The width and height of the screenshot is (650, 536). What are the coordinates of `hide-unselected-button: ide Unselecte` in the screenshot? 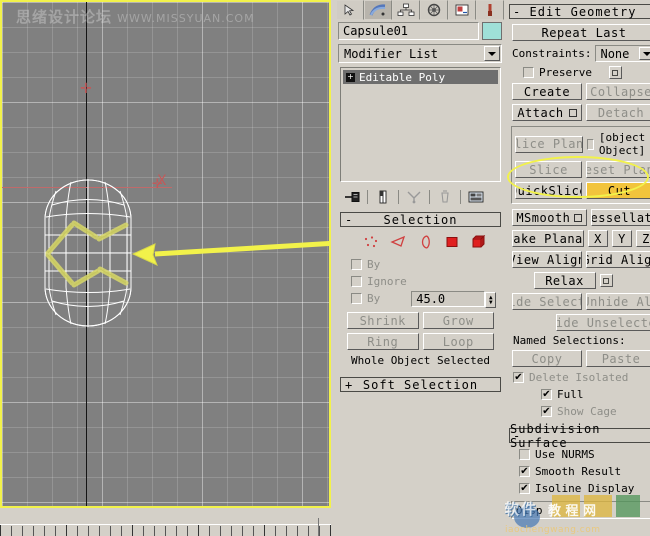 It's located at (603, 322).